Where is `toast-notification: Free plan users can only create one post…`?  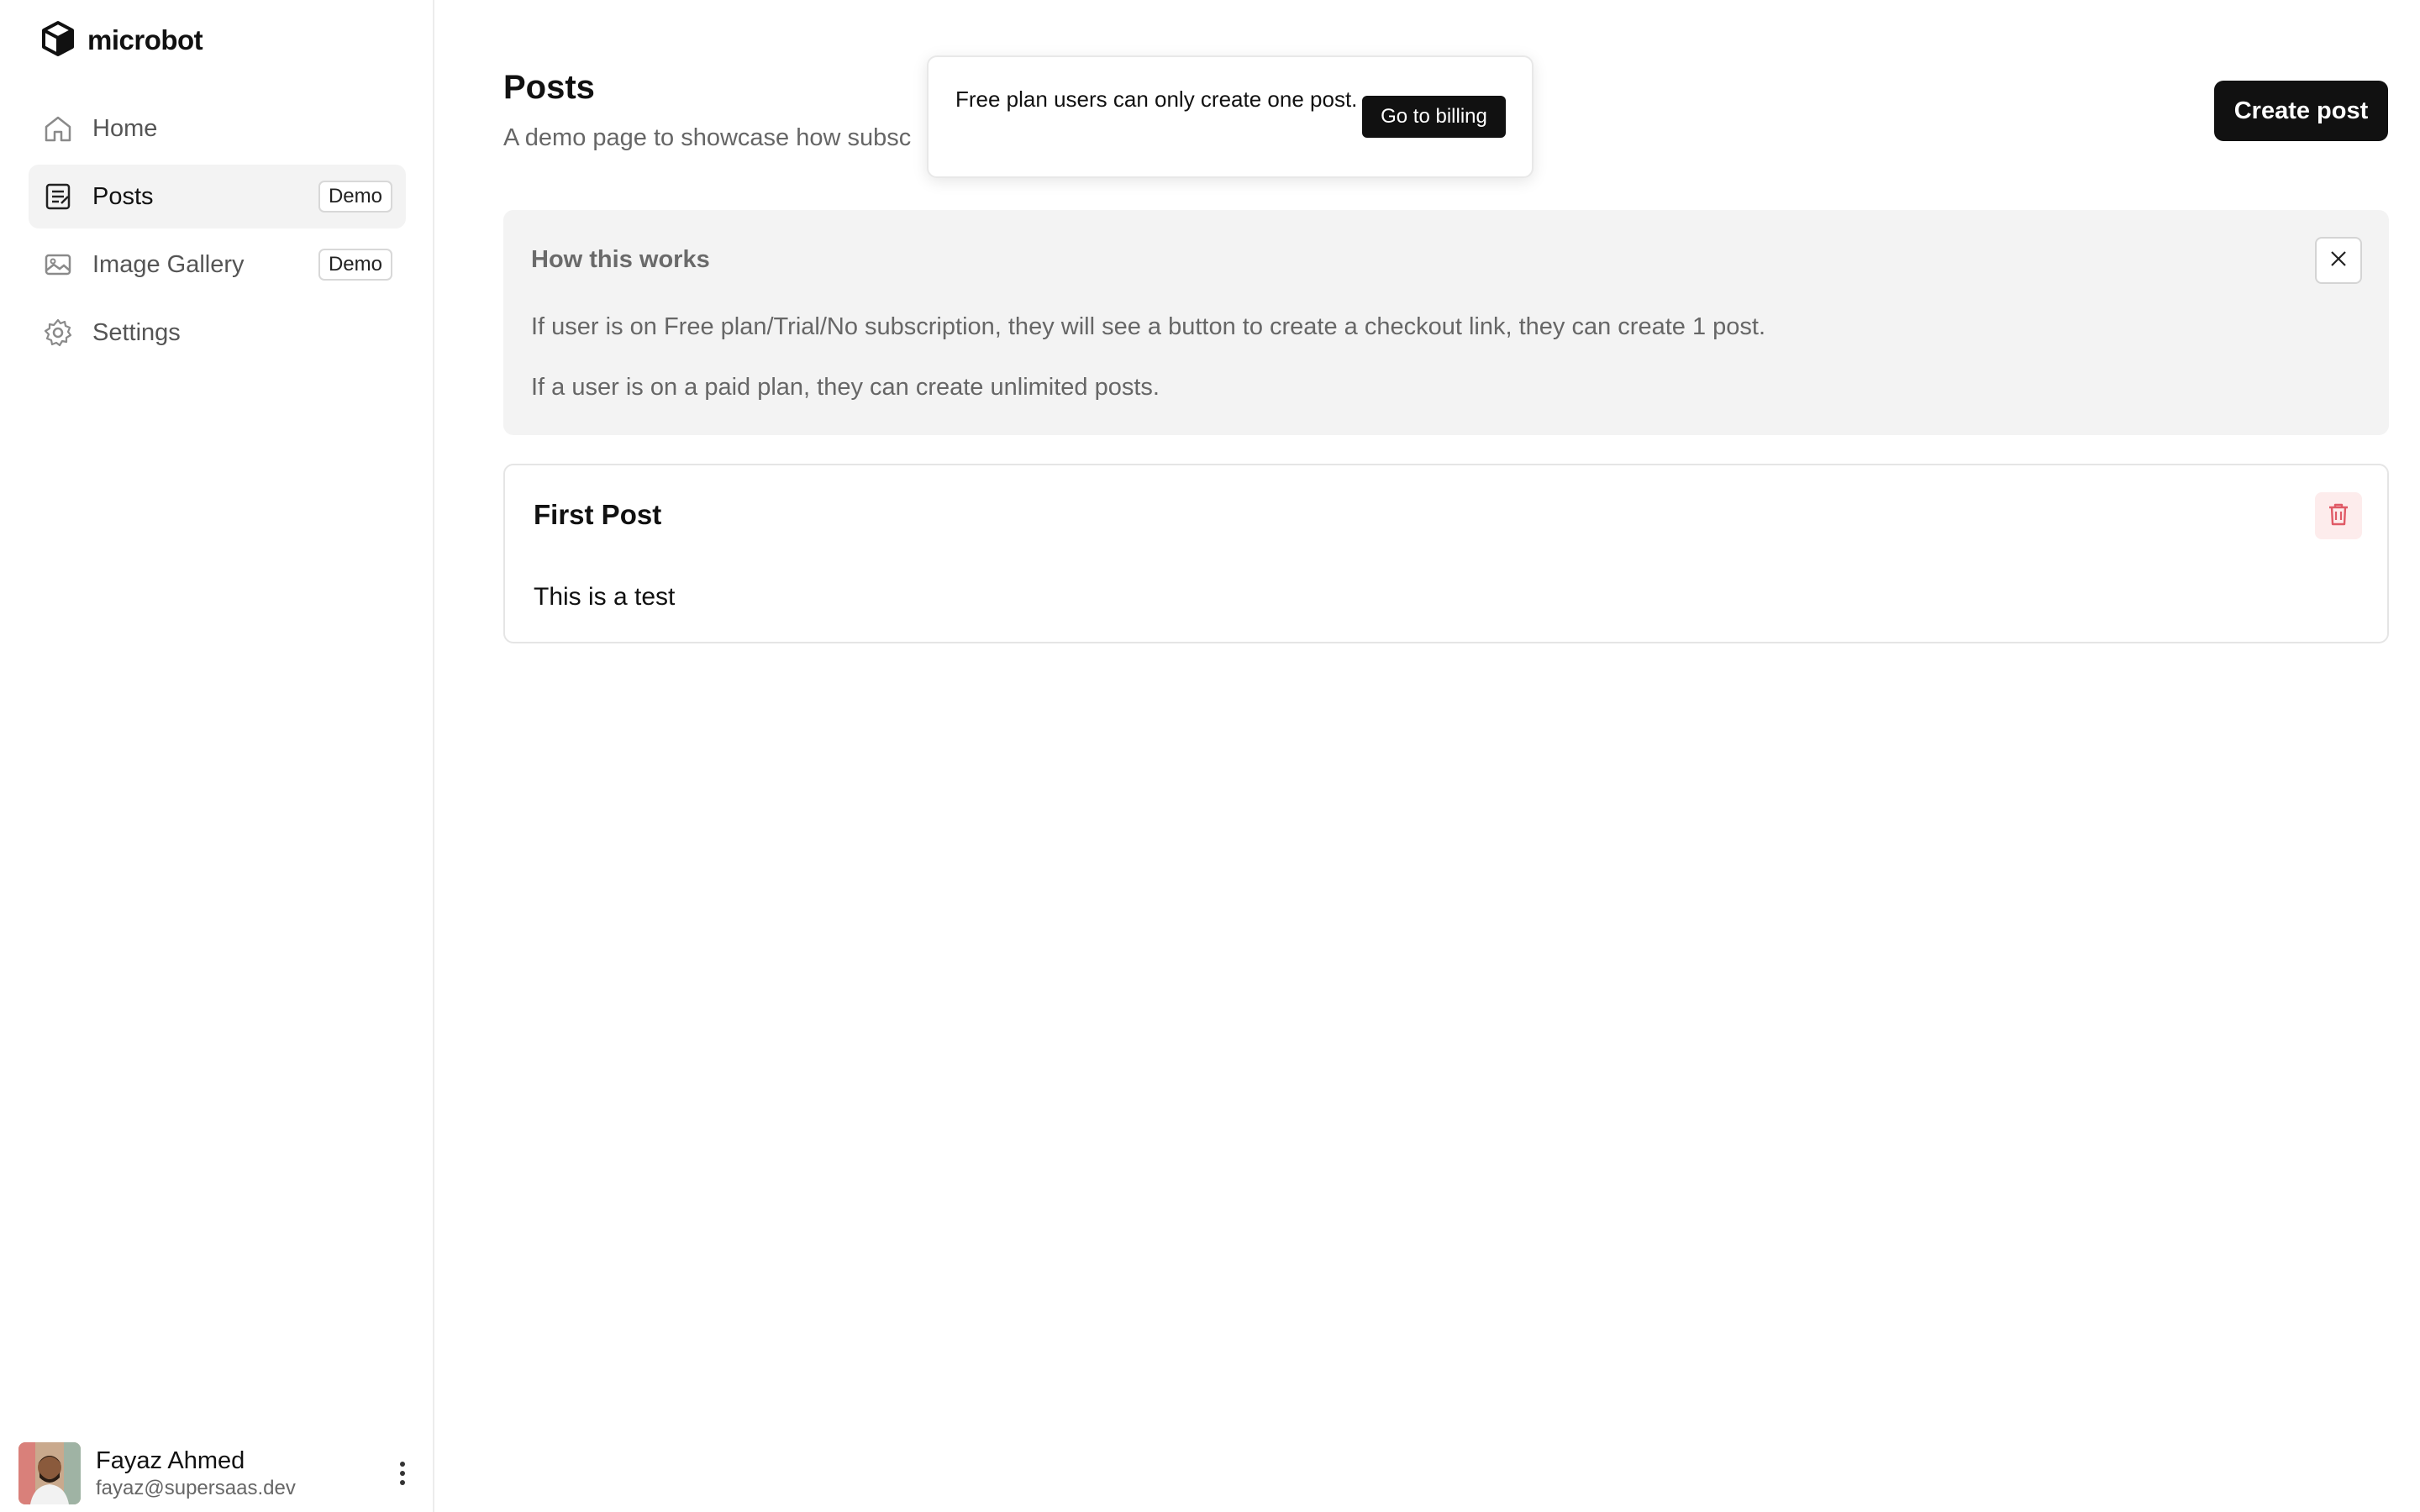
toast-notification: Free plan users can only create one post… is located at coordinates (1230, 116).